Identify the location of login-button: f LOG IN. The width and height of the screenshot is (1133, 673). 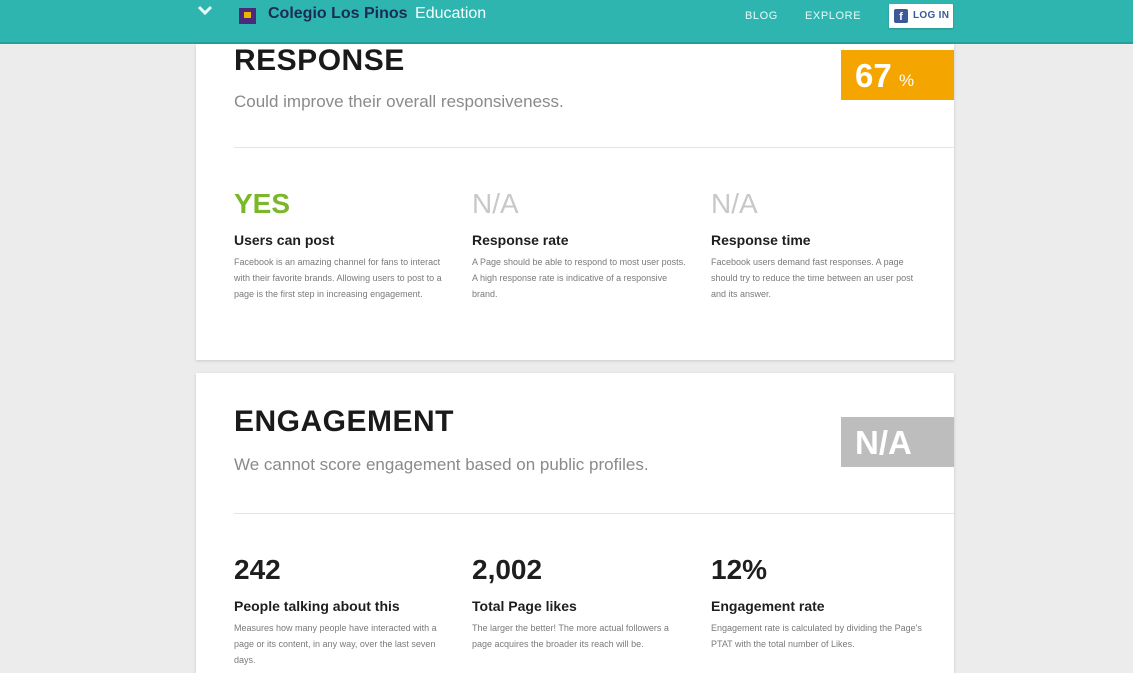
(921, 16).